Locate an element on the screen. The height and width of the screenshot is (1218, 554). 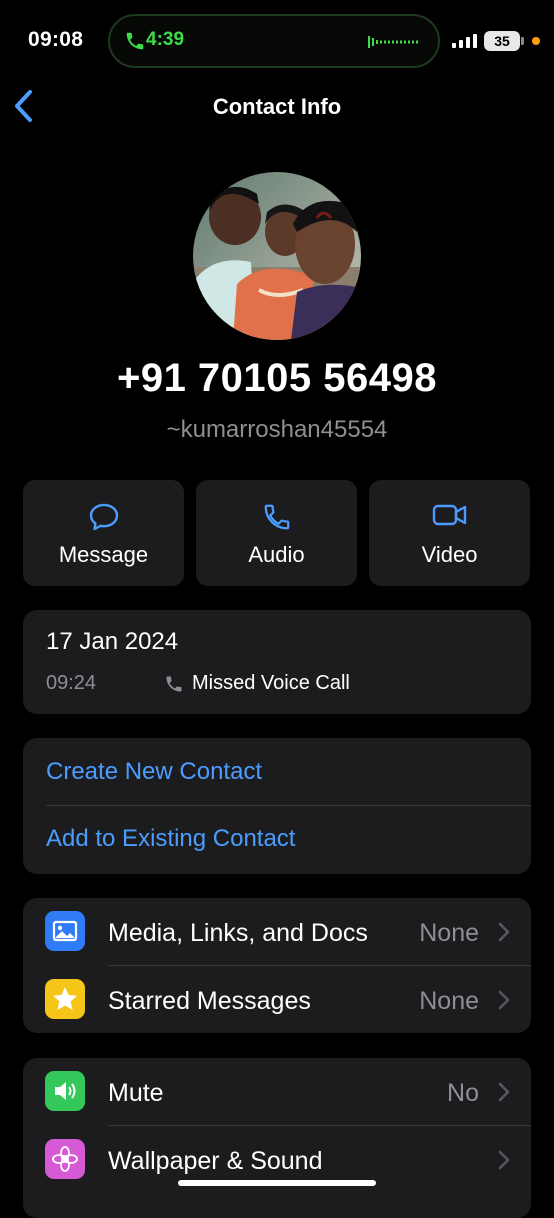
mute-label: Mute is located at coordinates (136, 1093).